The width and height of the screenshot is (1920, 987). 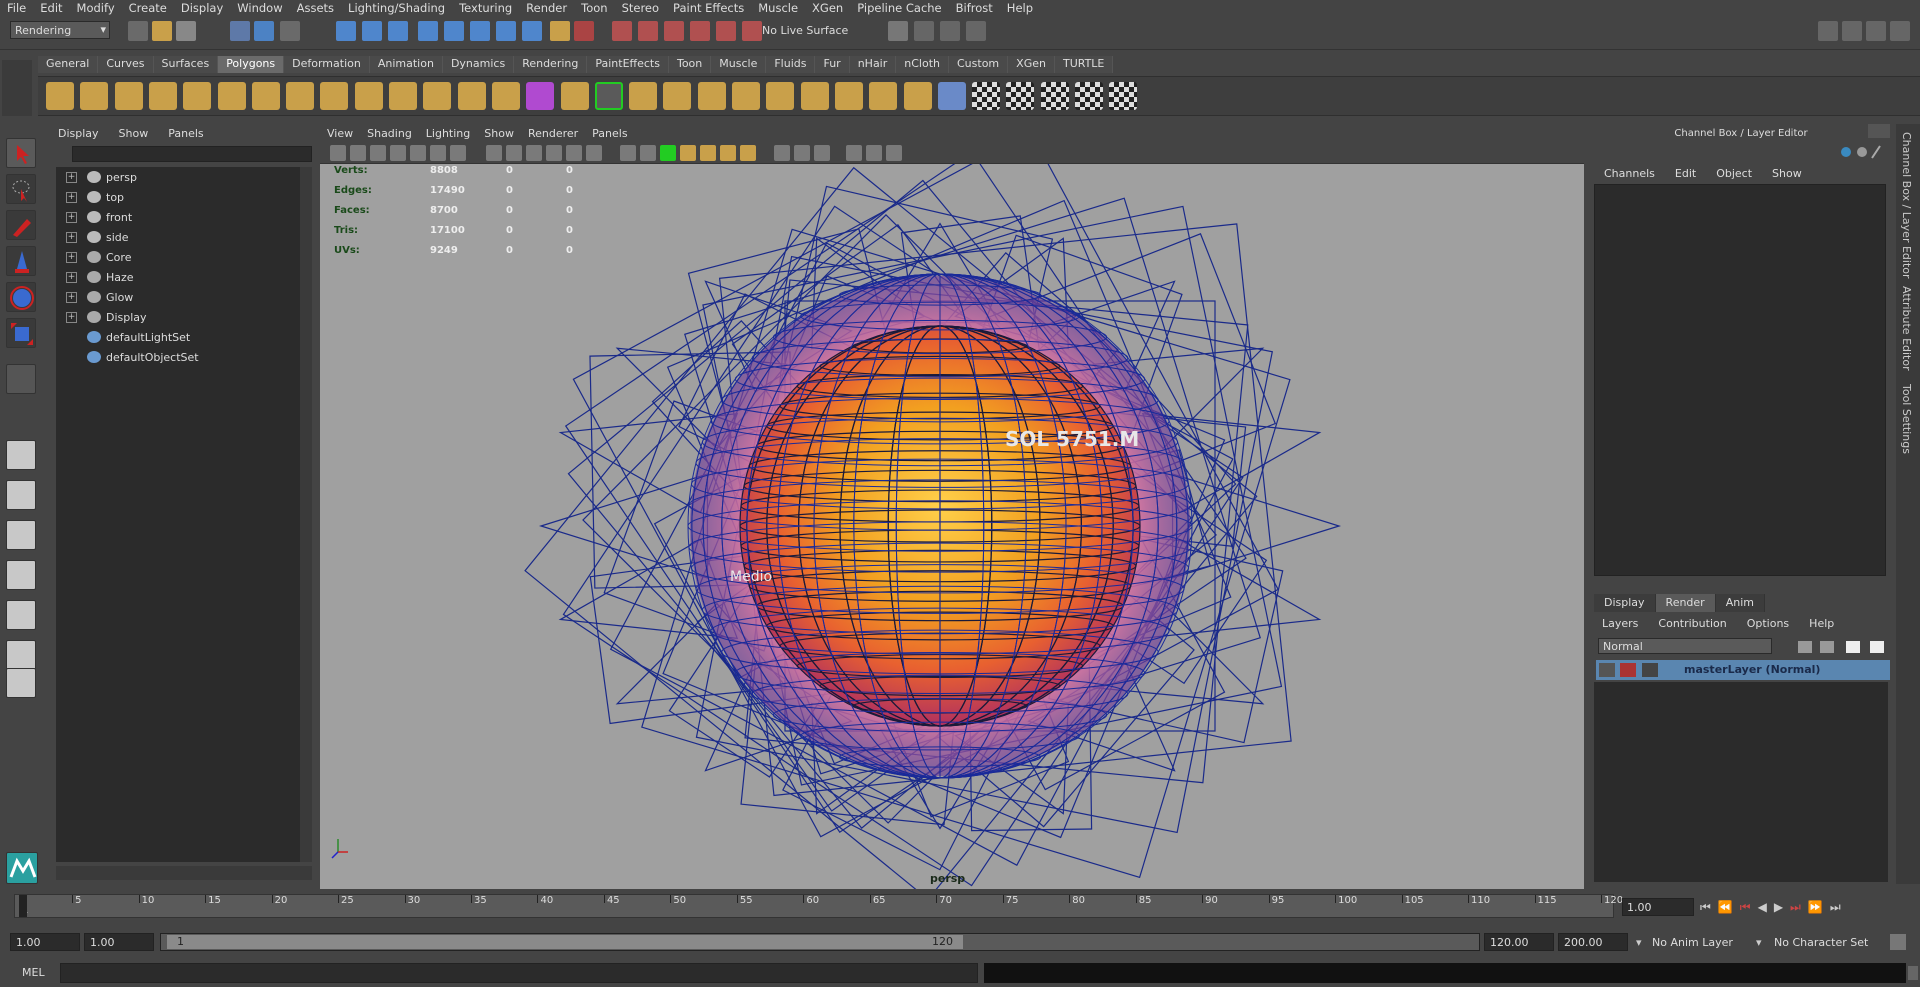 What do you see at coordinates (21, 333) in the screenshot?
I see `scale-tool-icon` at bounding box center [21, 333].